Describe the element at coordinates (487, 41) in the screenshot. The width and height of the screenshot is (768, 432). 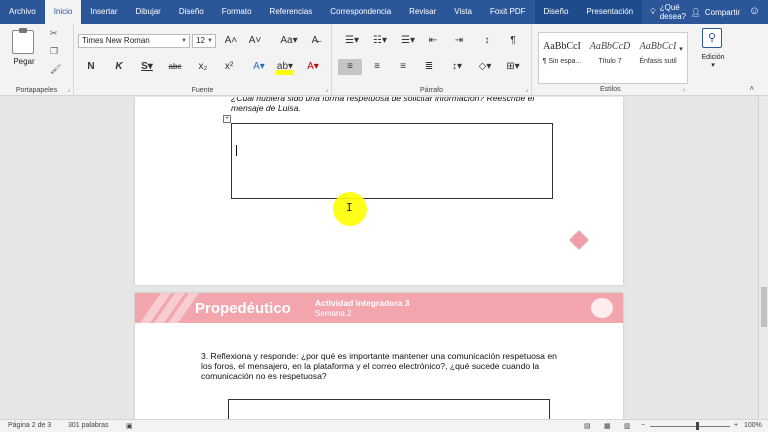
I see `sort-button: ↕` at that location.